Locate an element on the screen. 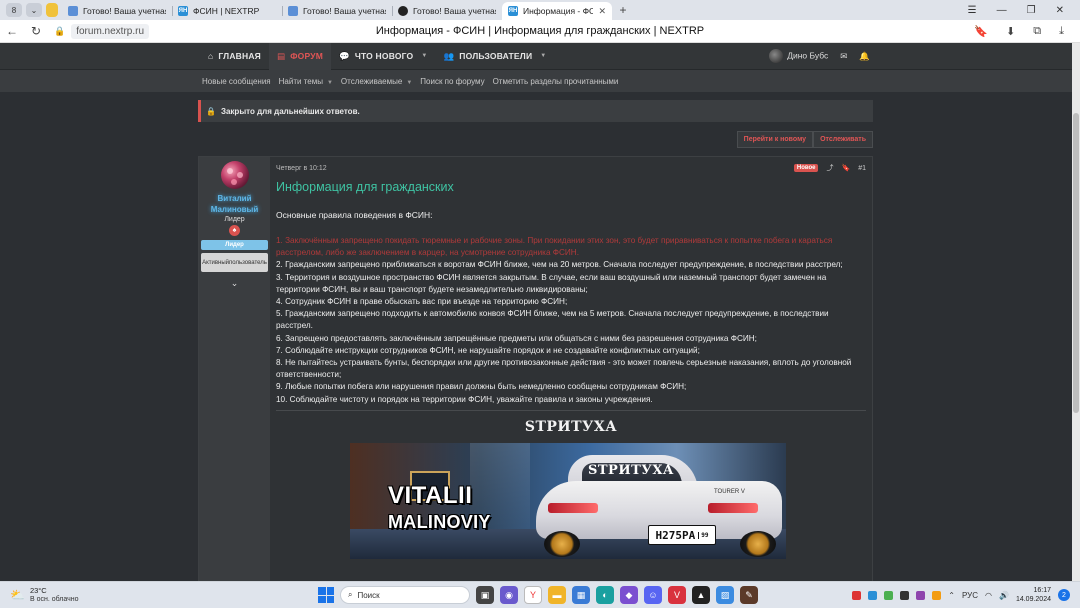 Image resolution: width=1080 pixels, height=608 pixels. new-tab-plus-icon: + is located at coordinates (623, 10).